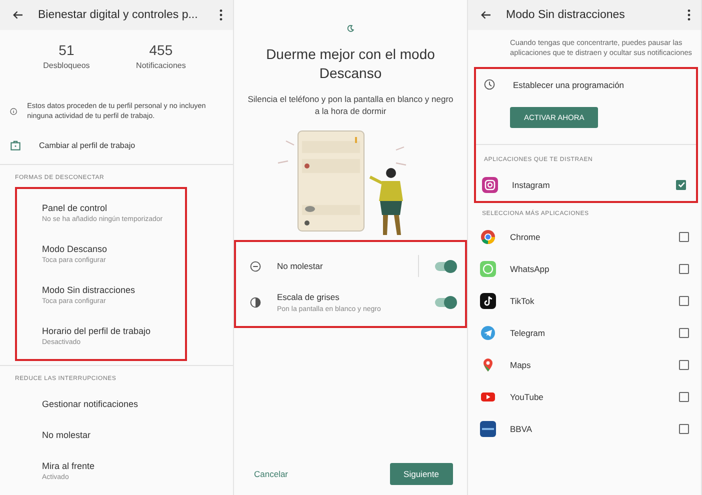  I want to click on screen-title: Modo Sin distracciones, so click(566, 15).